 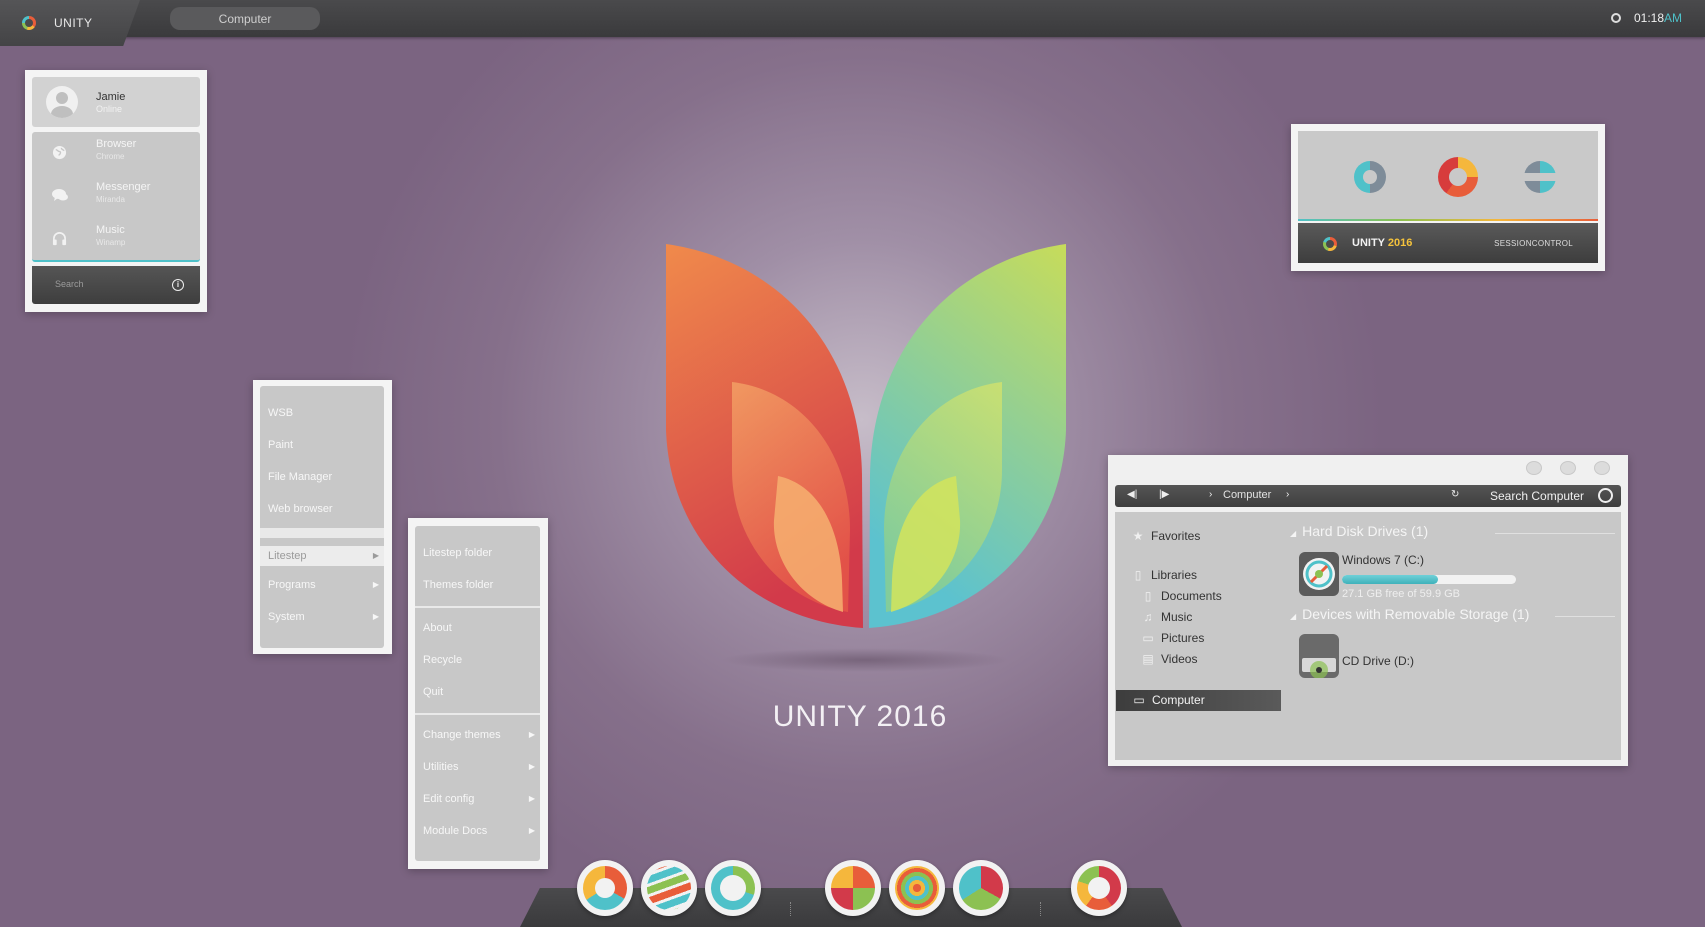 What do you see at coordinates (1602, 468) in the screenshot?
I see `close-button` at bounding box center [1602, 468].